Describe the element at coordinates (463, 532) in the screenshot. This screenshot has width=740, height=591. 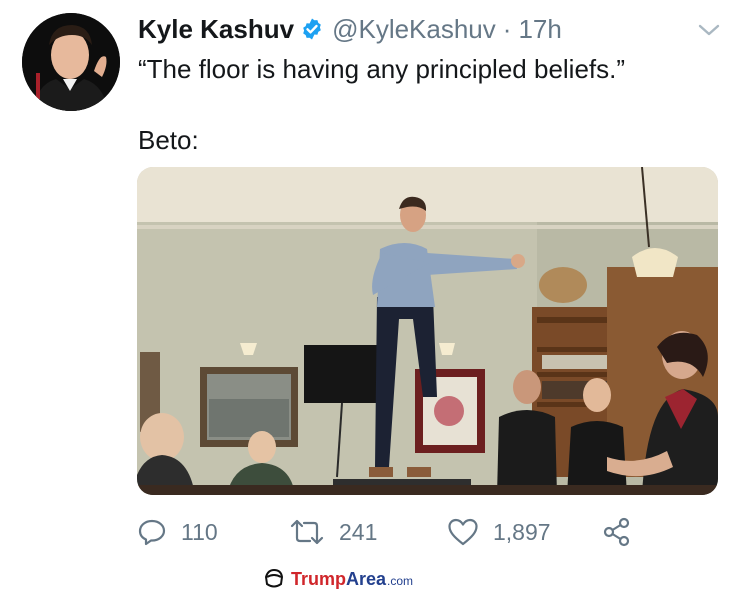
I see `heart-icon` at that location.